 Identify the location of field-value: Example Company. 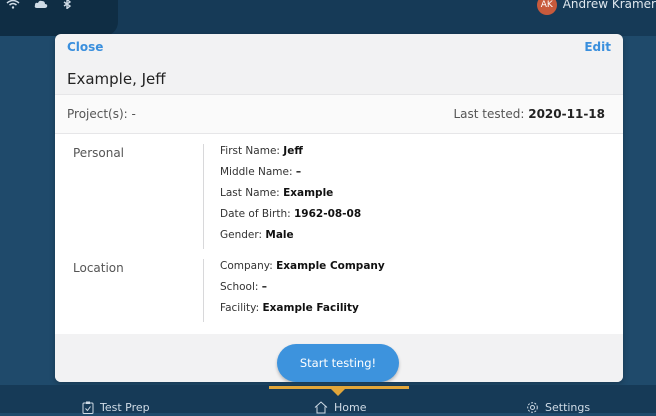
(330, 266).